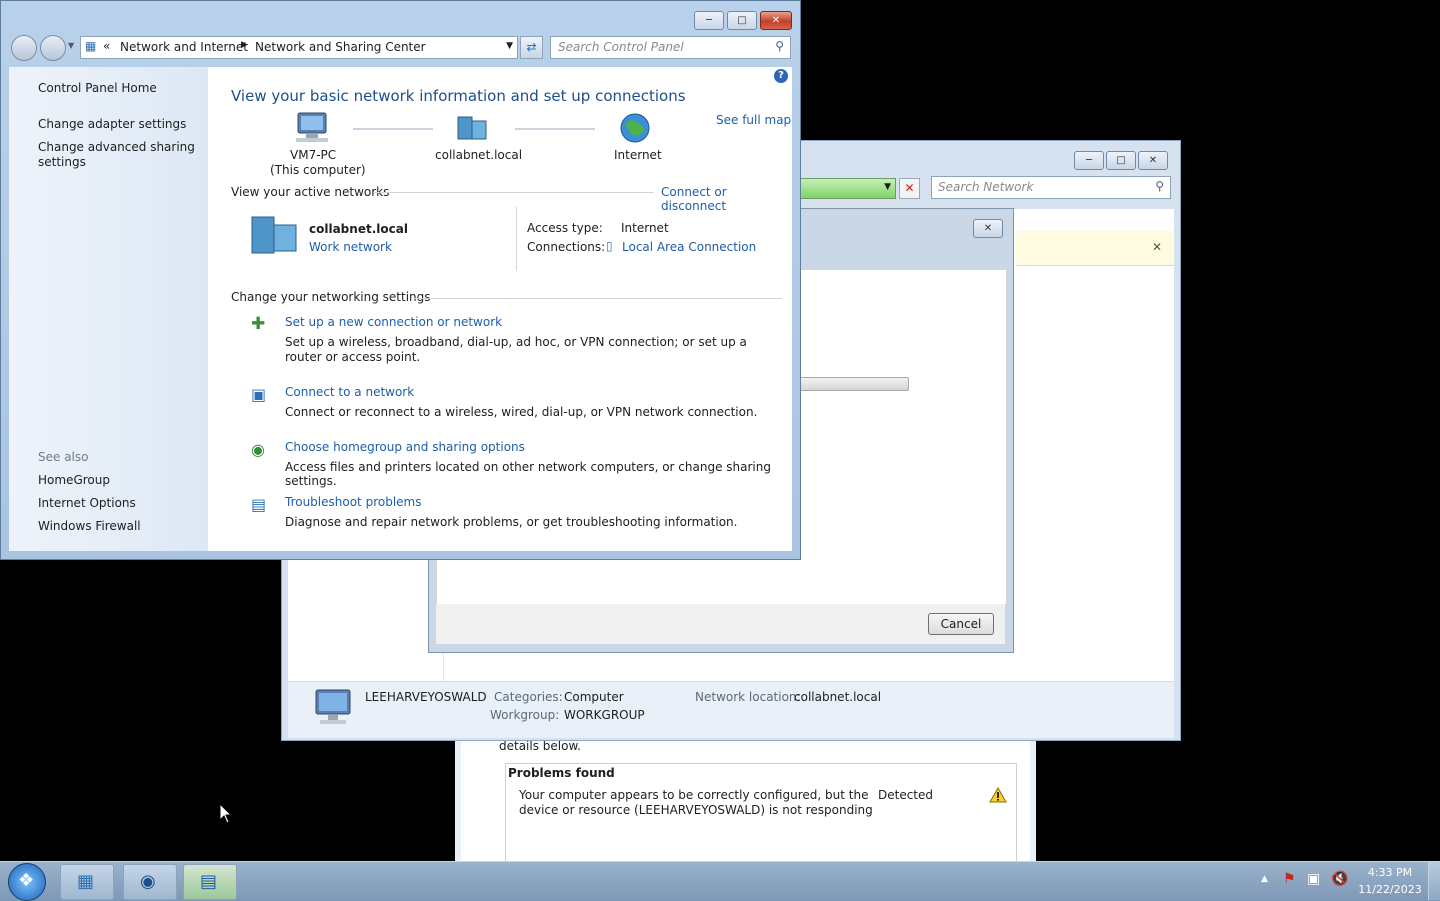 The height and width of the screenshot is (901, 1440). Describe the element at coordinates (312, 127) in the screenshot. I see `this-computer-icon` at that location.